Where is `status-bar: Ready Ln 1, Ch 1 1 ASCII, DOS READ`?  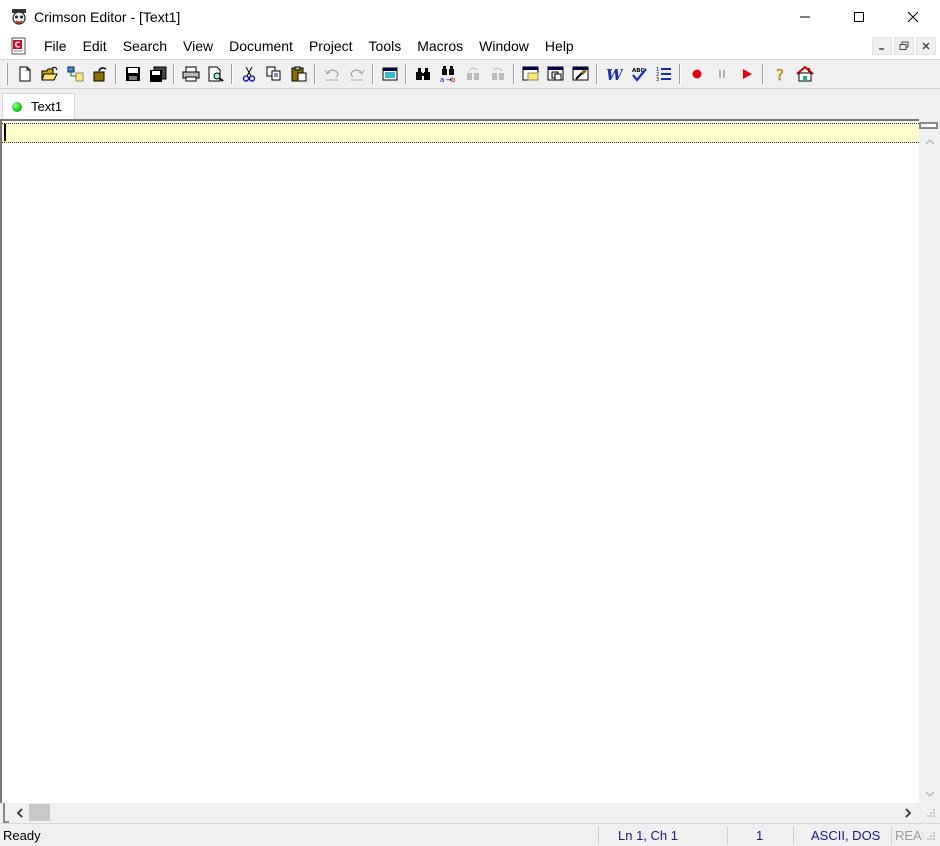 status-bar: Ready Ln 1, Ch 1 1 ASCII, DOS READ is located at coordinates (470, 834).